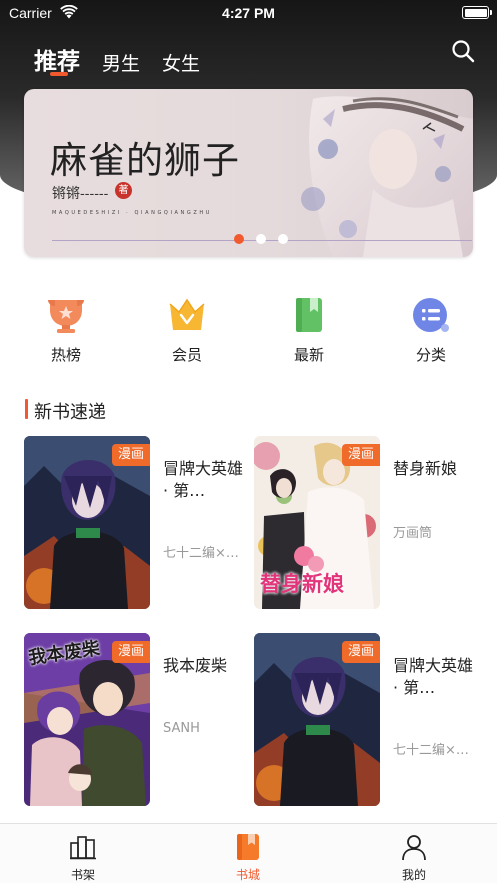 This screenshot has height=883, width=497. Describe the element at coordinates (26, 409) in the screenshot. I see `section-accent-bar` at that location.